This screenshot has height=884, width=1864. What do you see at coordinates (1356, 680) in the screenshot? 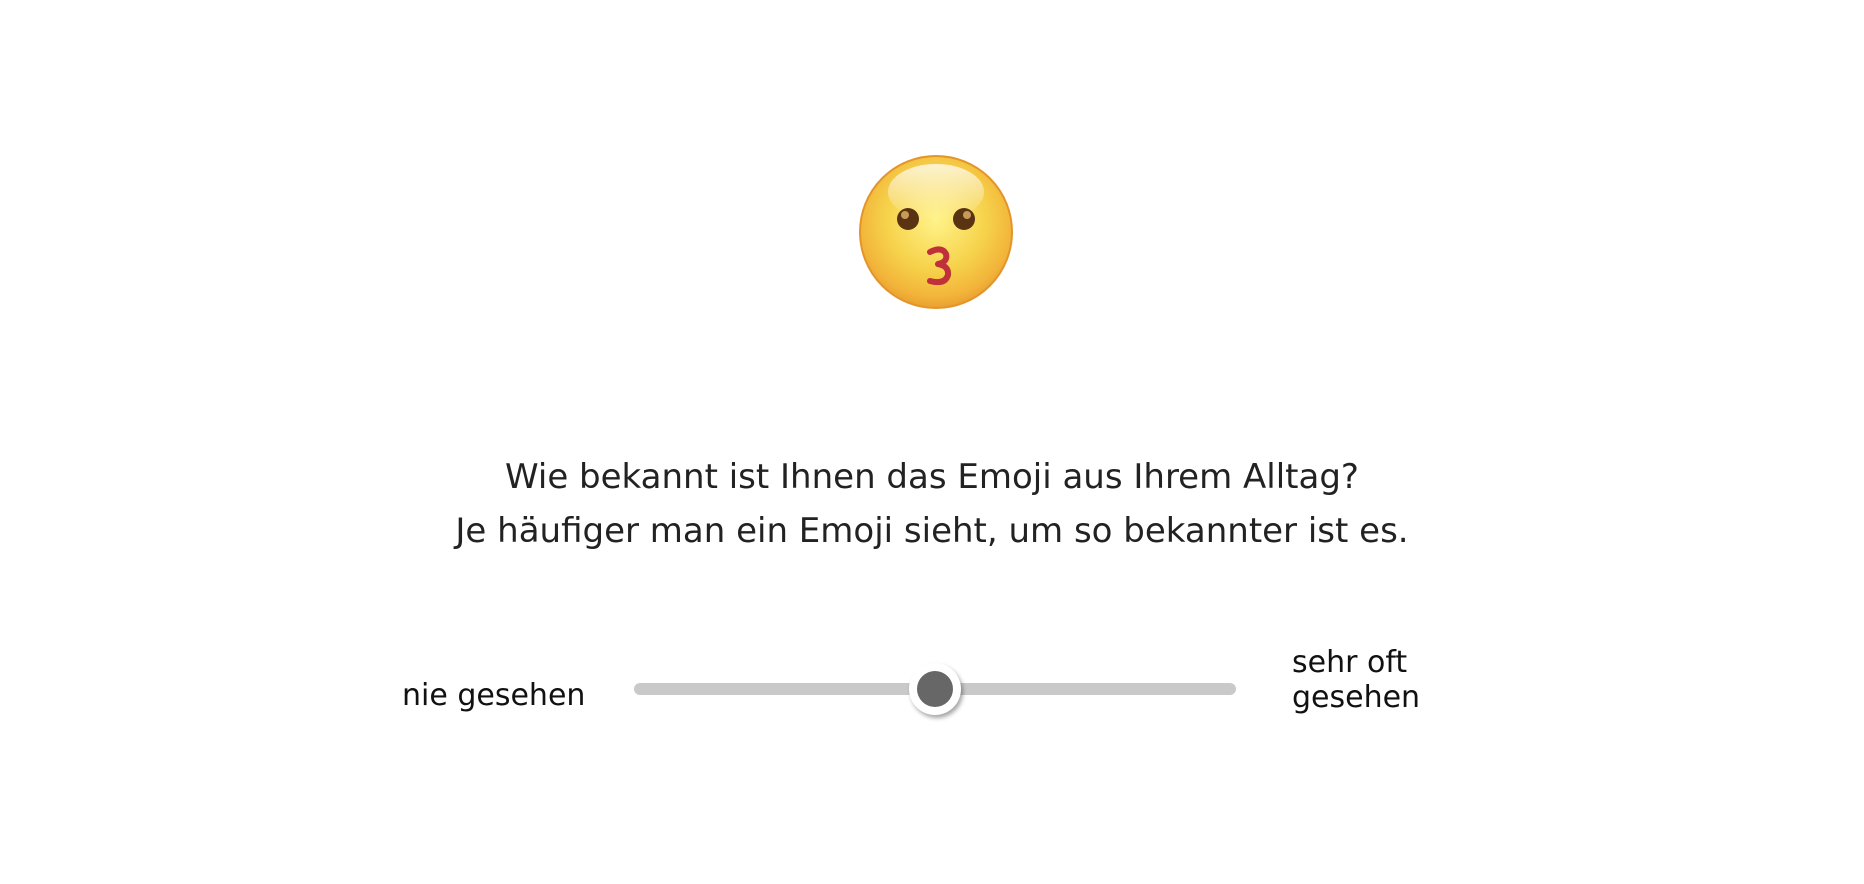
I see `slider-max-label: sehr oft gesehen` at bounding box center [1356, 680].